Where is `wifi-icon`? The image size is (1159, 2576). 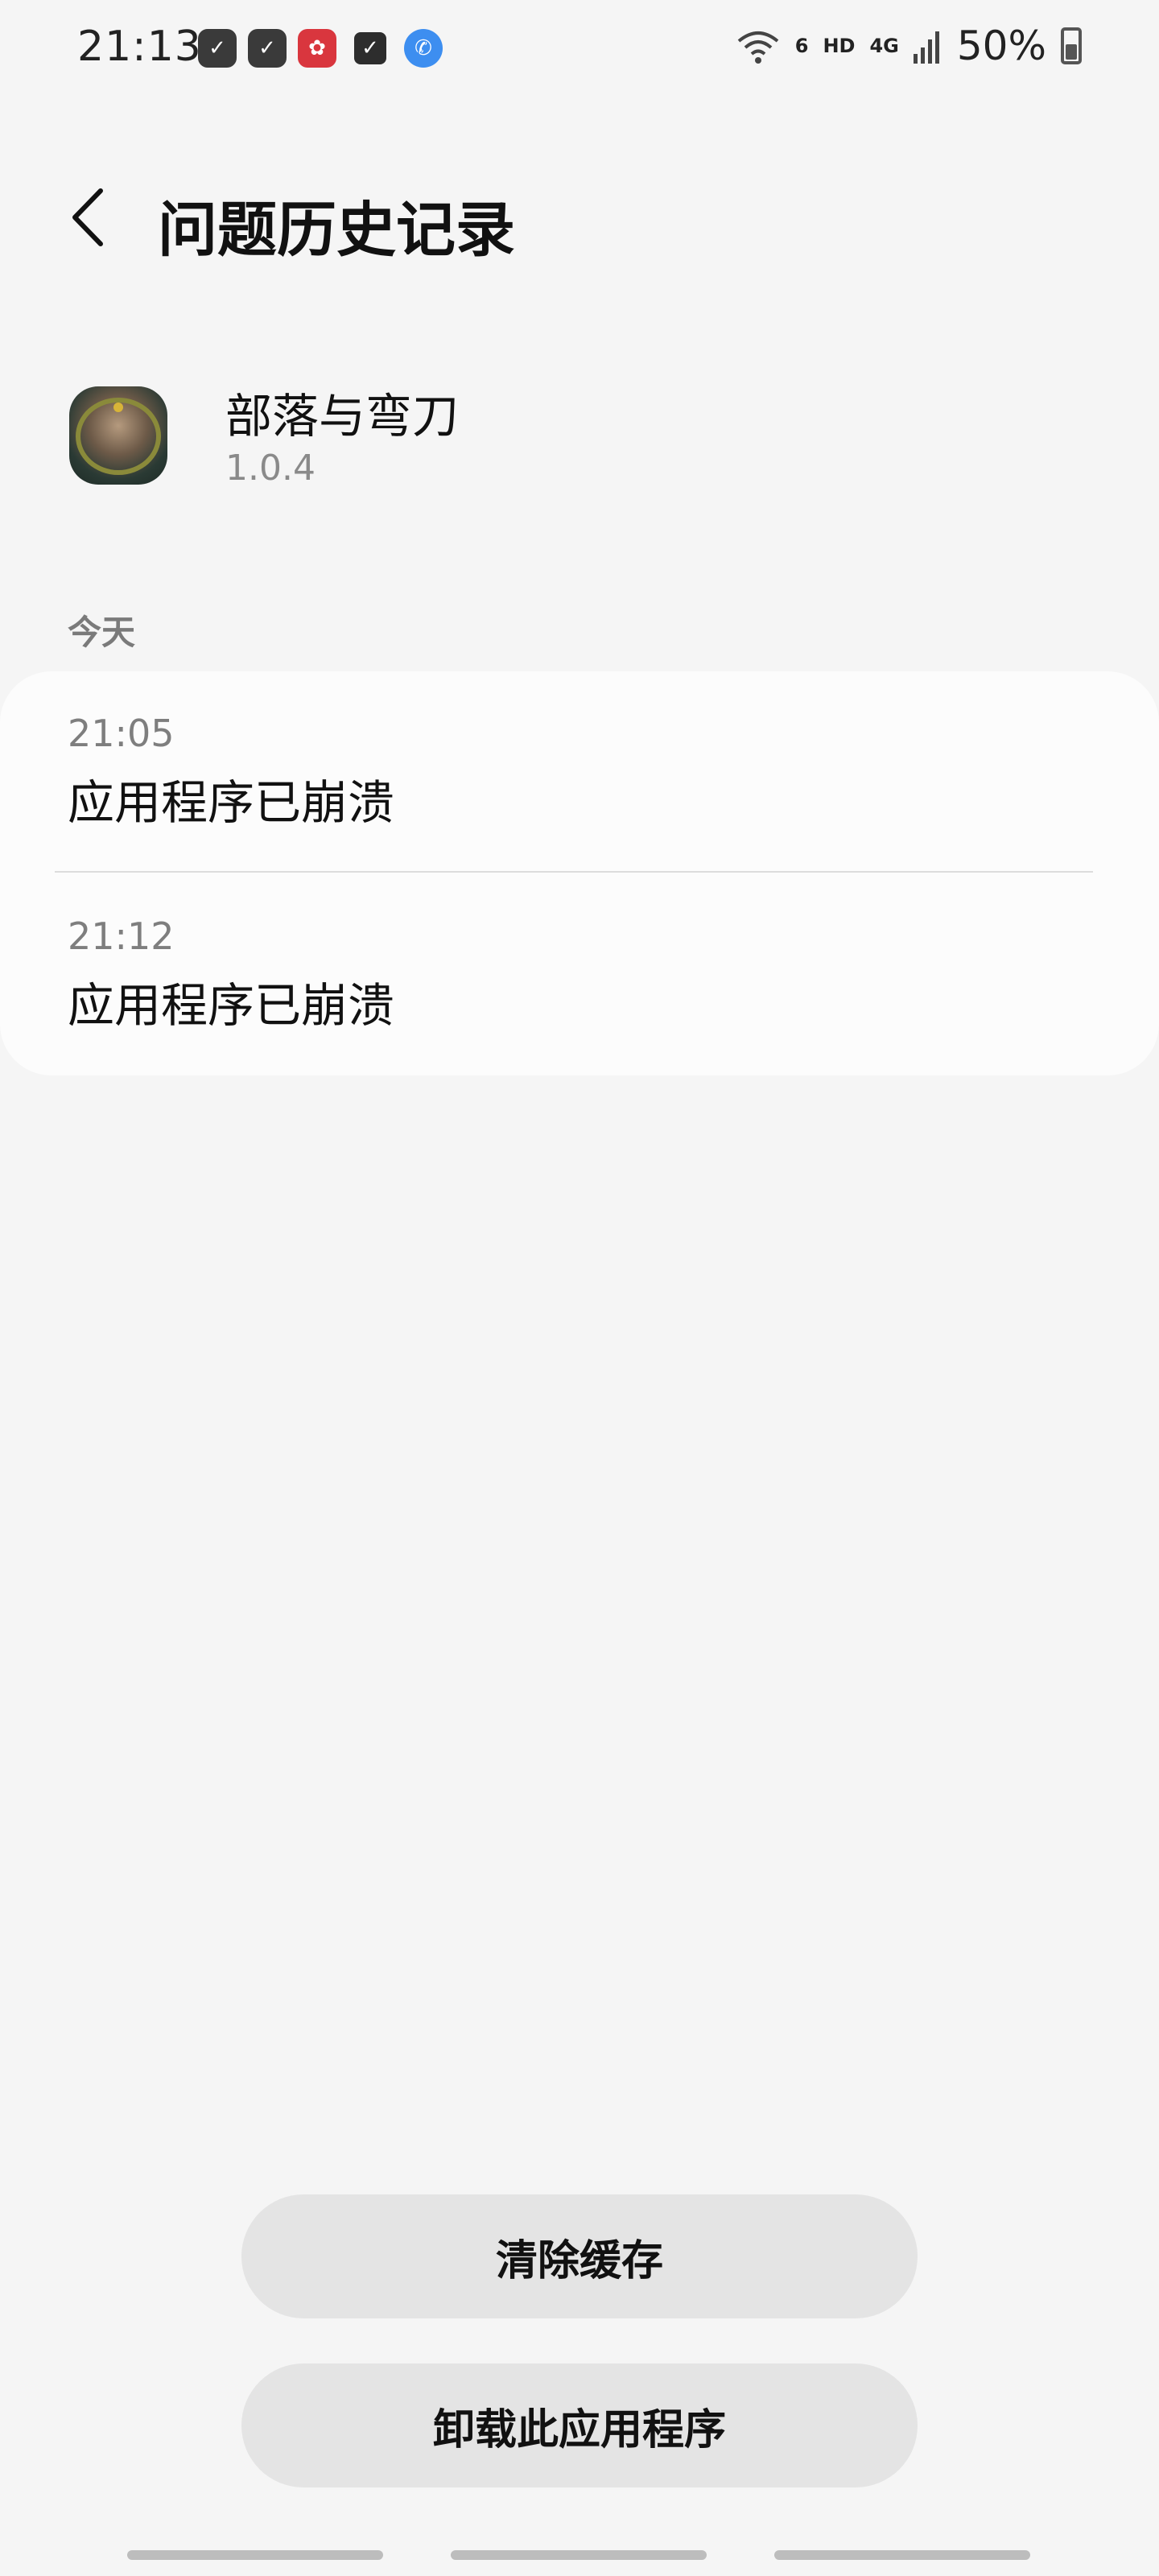 wifi-icon is located at coordinates (758, 46).